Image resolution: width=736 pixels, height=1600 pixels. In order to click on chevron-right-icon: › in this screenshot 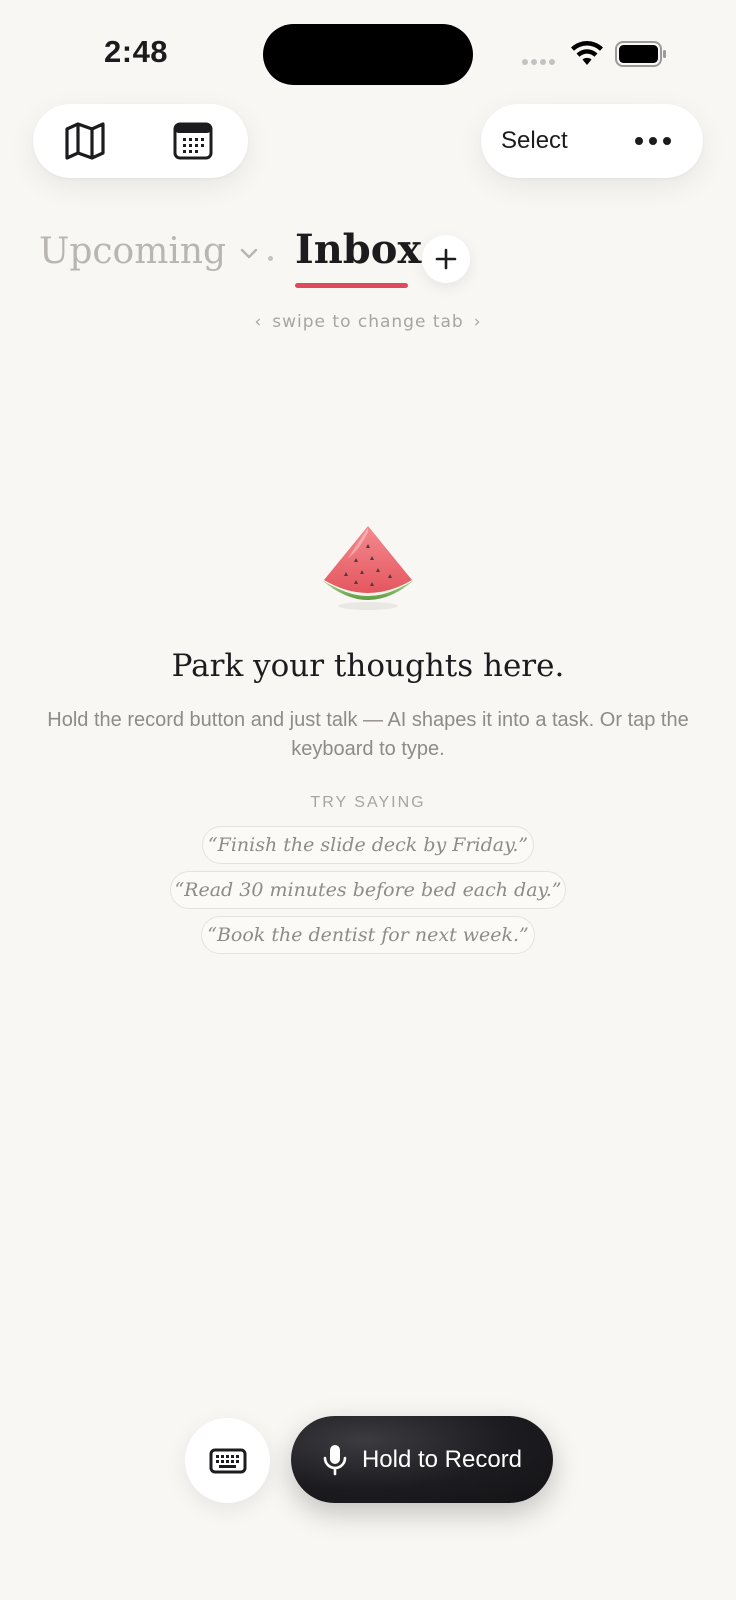, I will do `click(477, 322)`.